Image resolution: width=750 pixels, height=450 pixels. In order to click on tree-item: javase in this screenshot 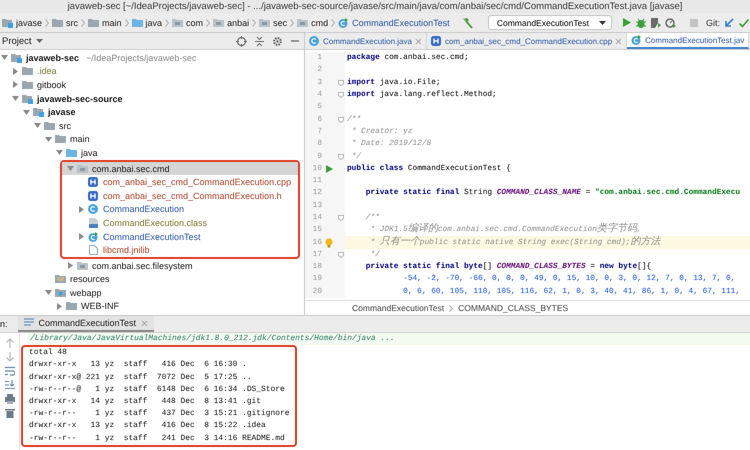, I will do `click(152, 112)`.